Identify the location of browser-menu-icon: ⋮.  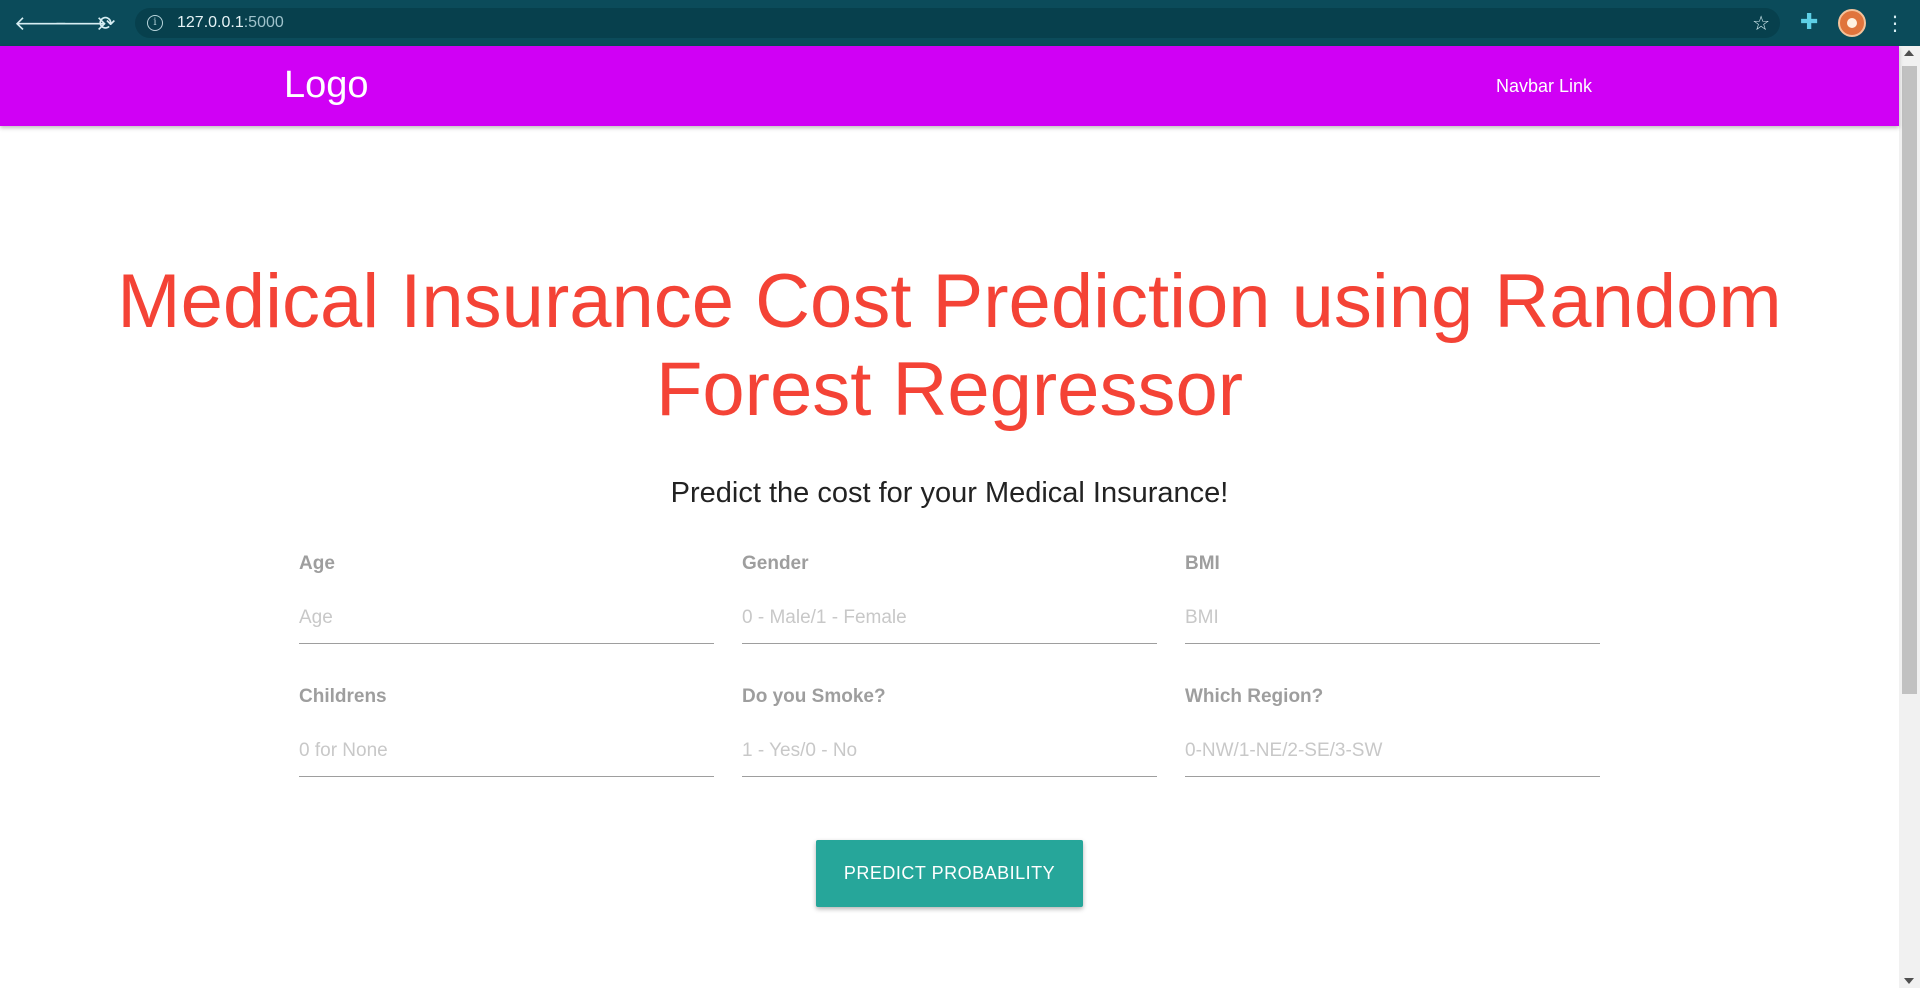
(1895, 23).